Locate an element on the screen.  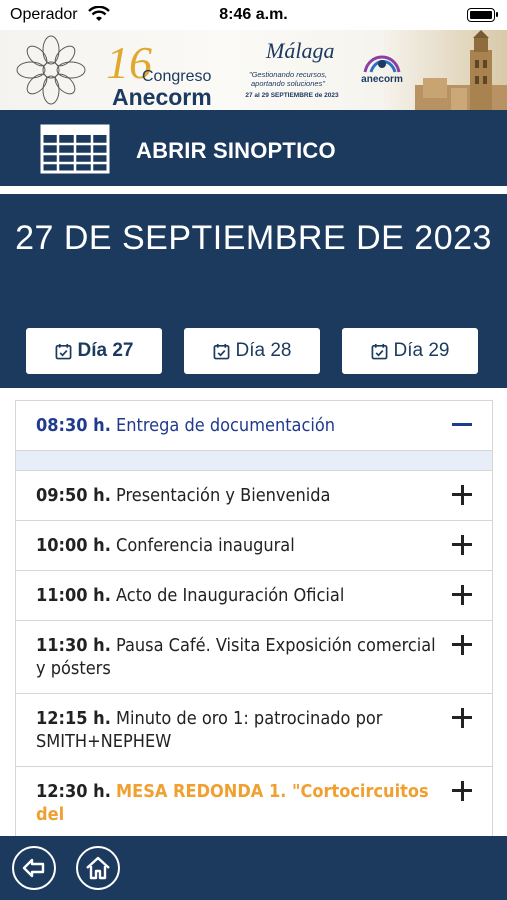
collapse-icon is located at coordinates (462, 425).